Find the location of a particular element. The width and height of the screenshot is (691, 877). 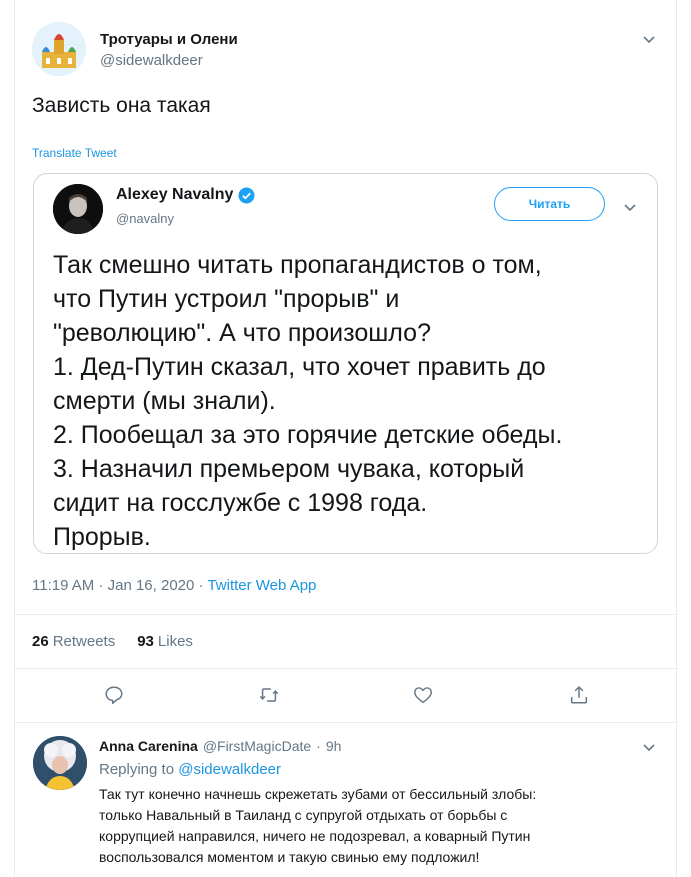

retweet-icon is located at coordinates (269, 695).